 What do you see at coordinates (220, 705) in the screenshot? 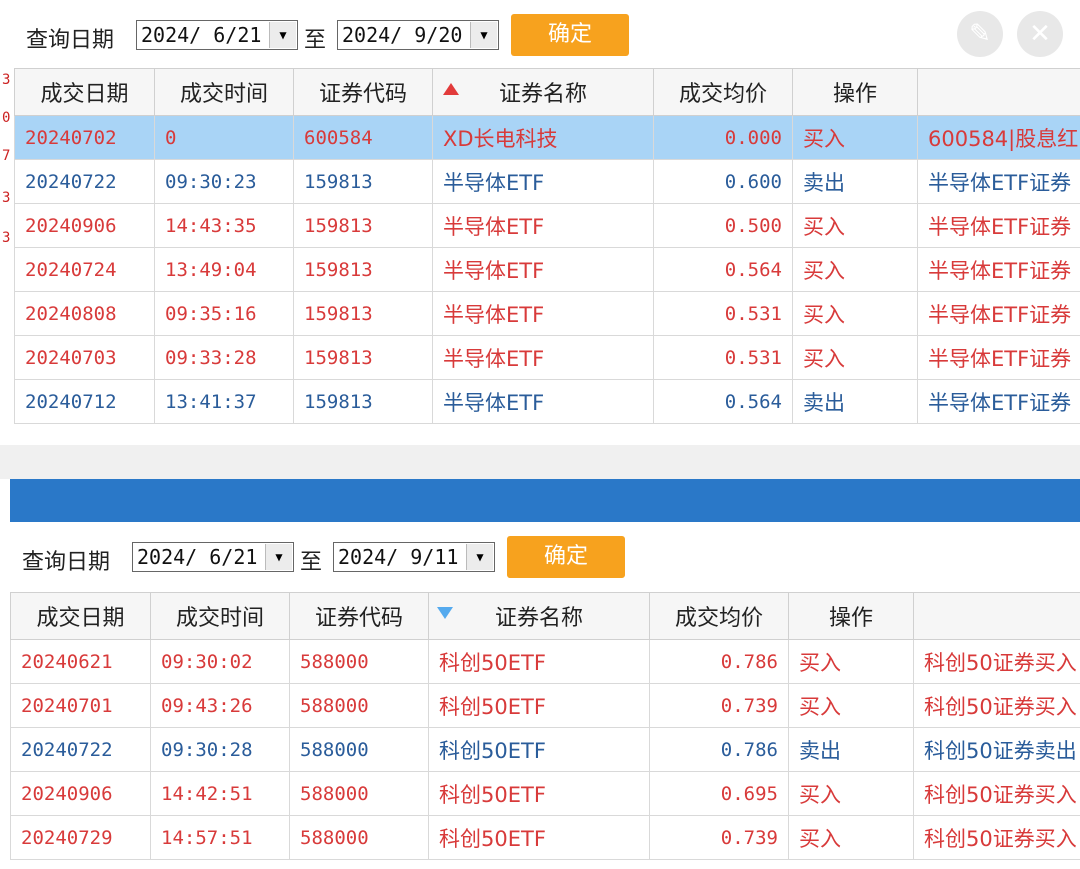
I see `cell-time: 09:43:26` at bounding box center [220, 705].